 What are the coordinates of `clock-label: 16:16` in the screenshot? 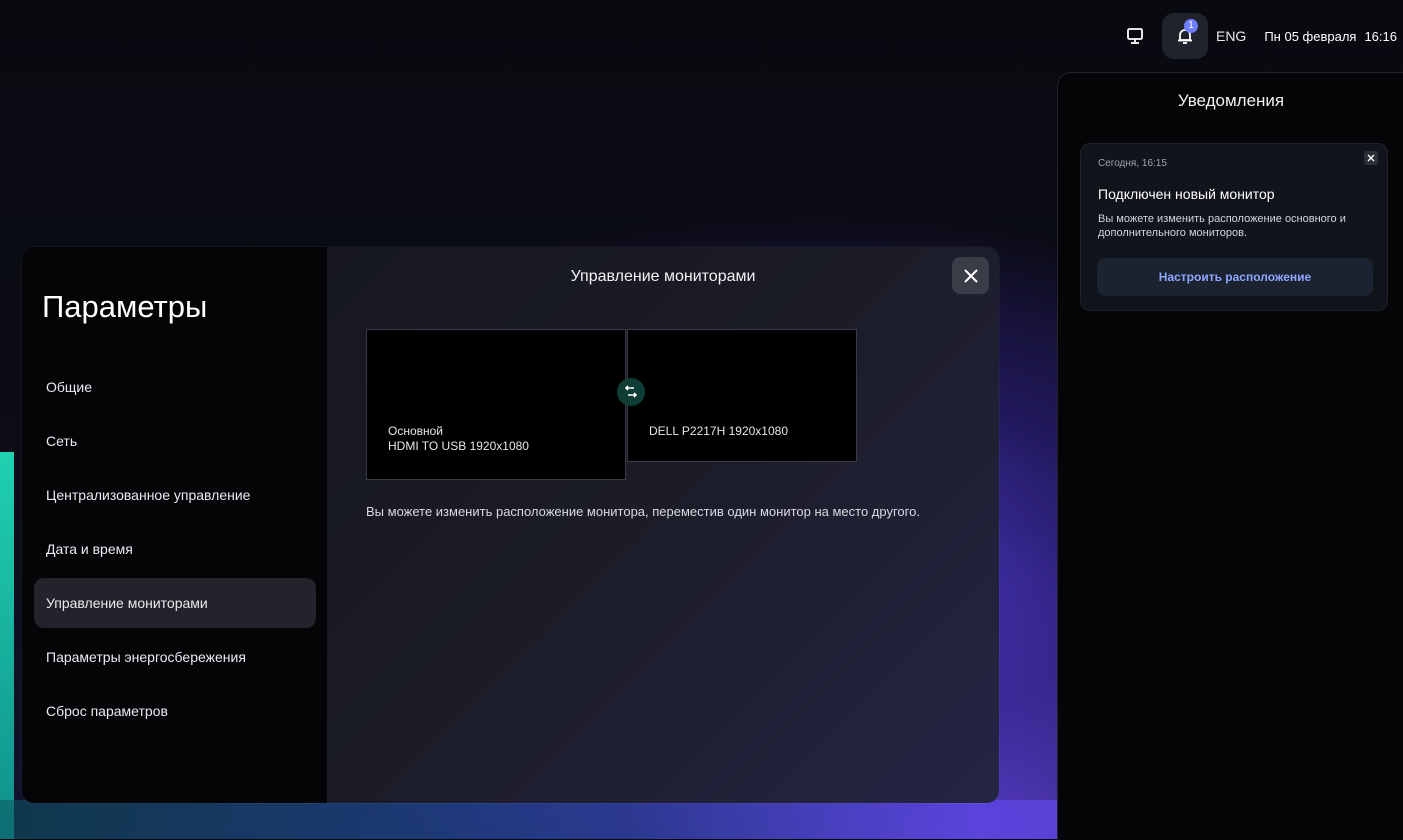 It's located at (1380, 36).